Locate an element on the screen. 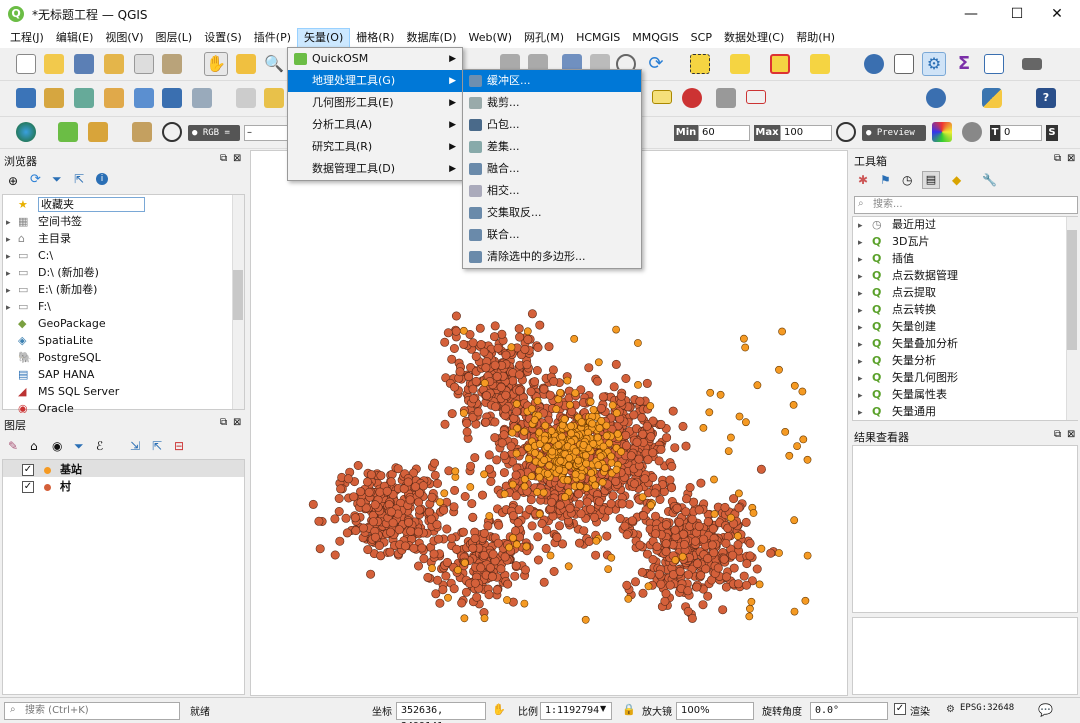 This screenshot has width=1080, height=723. magnifier-input: 100% is located at coordinates (715, 711).